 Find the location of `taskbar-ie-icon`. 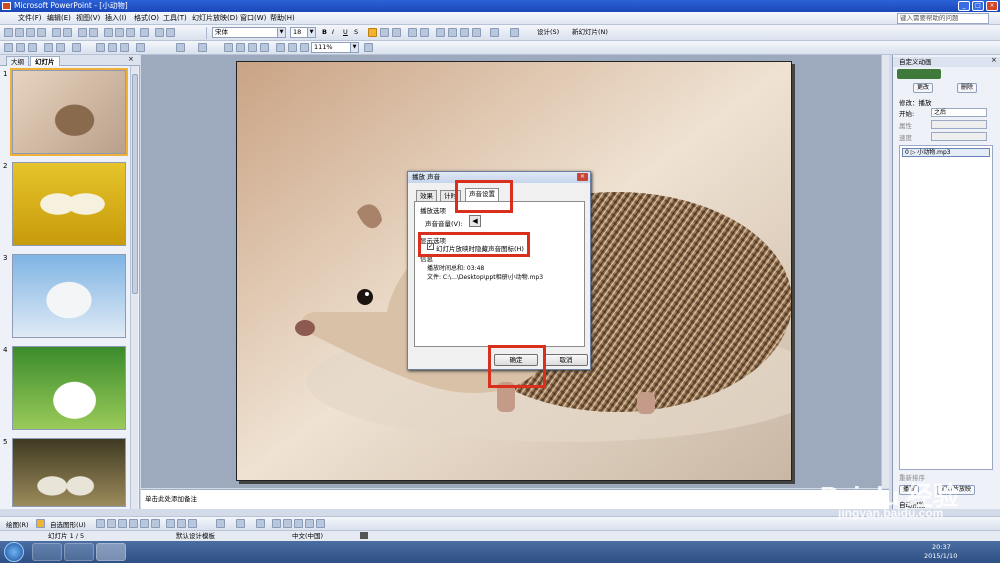

taskbar-ie-icon is located at coordinates (47, 552).